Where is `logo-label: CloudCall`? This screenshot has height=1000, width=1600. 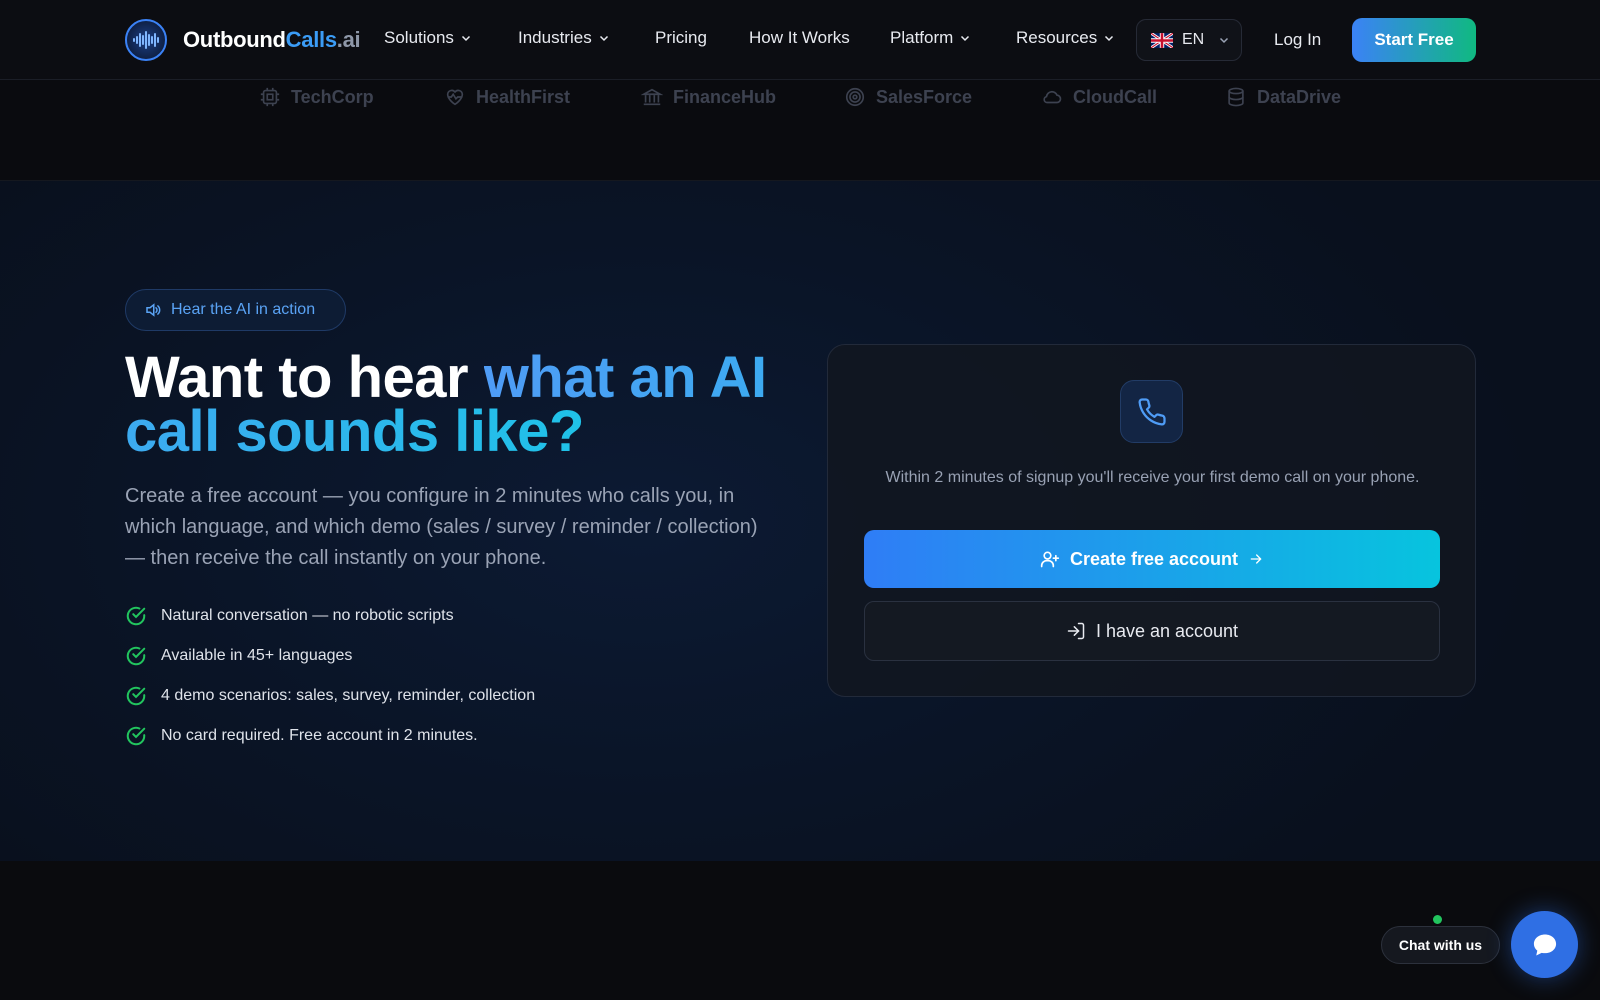 logo-label: CloudCall is located at coordinates (1115, 96).